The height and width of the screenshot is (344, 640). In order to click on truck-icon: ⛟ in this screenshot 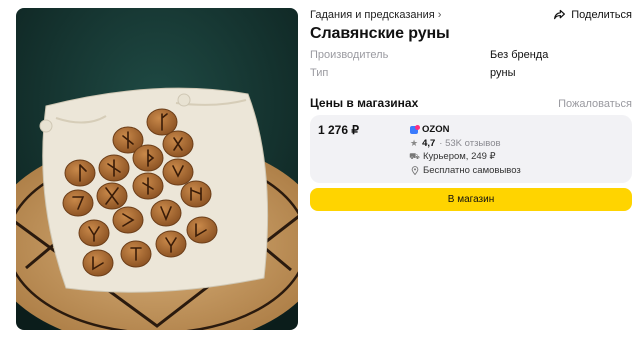, I will do `click(414, 156)`.